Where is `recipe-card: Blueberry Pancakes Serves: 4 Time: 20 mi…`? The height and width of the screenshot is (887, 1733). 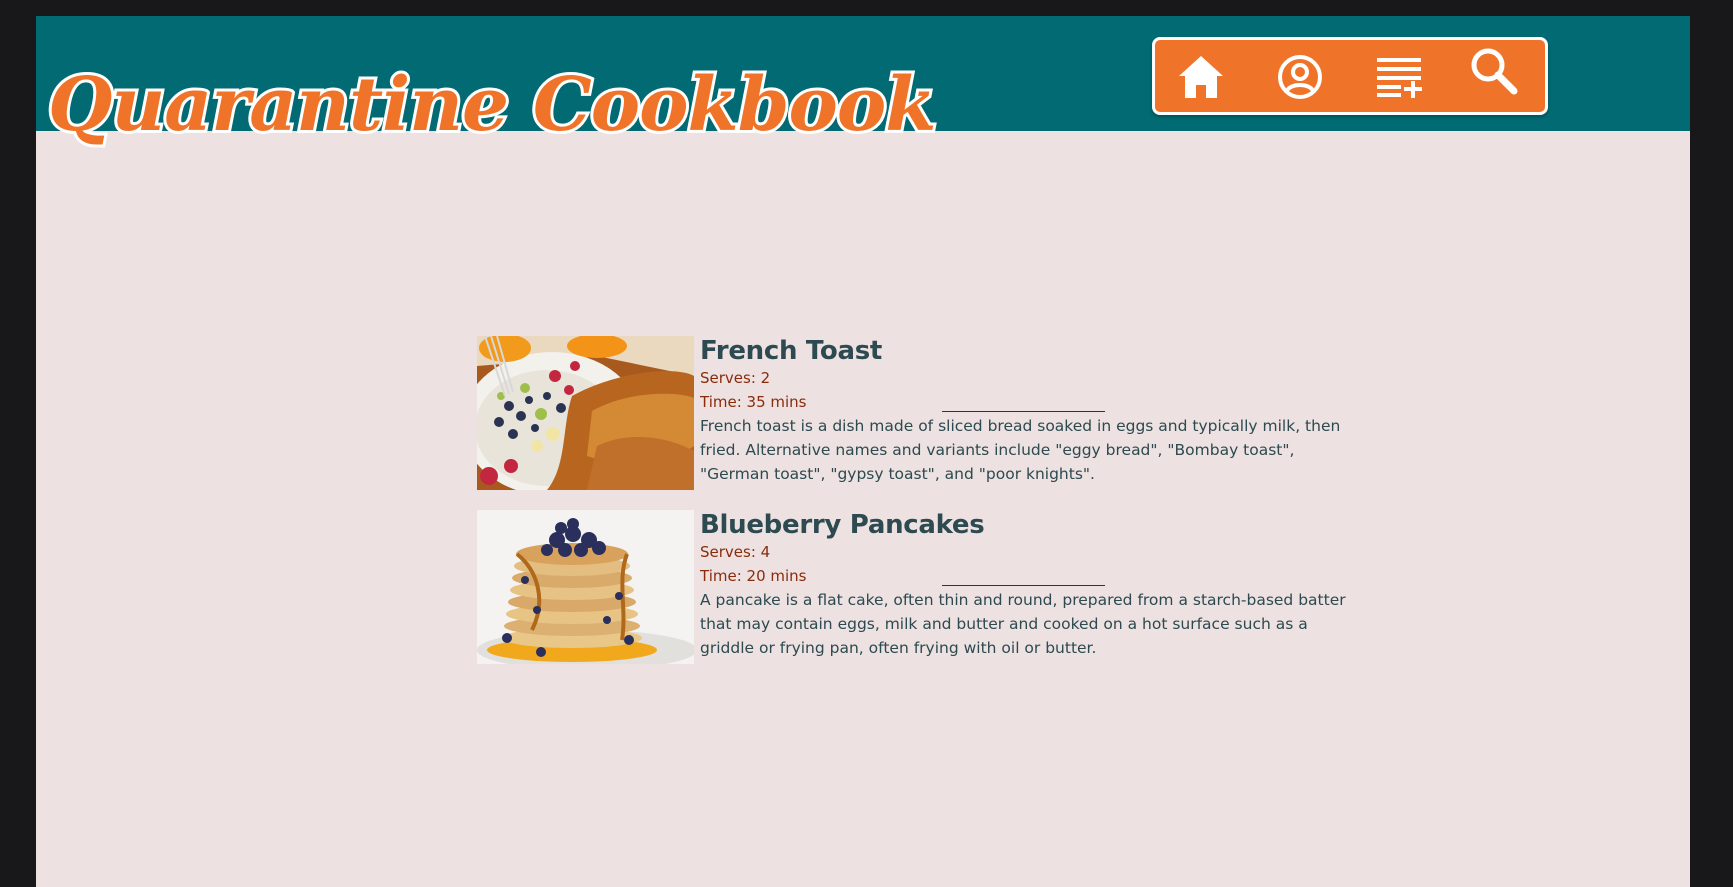
recipe-card: Blueberry Pancakes Serves: 4 Time: 20 mi… is located at coordinates (927, 587).